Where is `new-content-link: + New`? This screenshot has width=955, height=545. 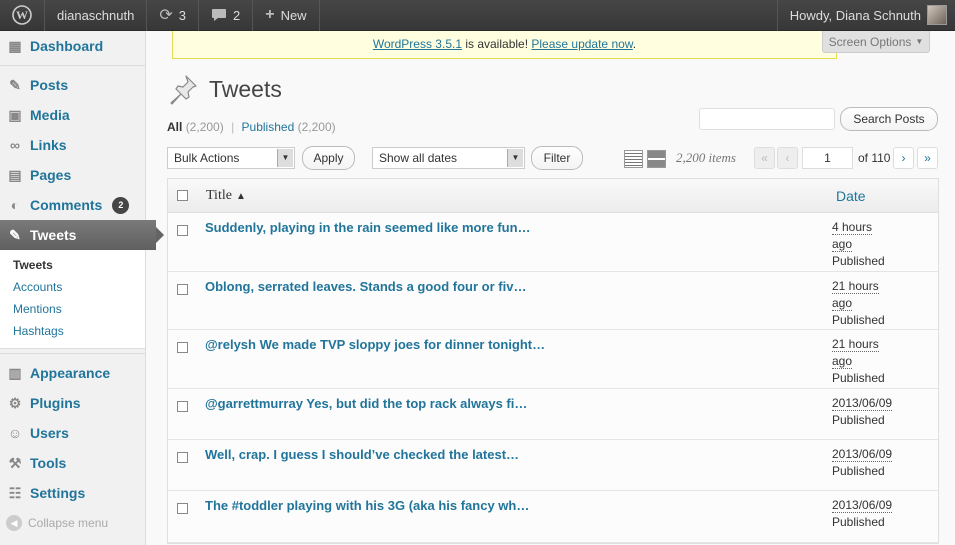 new-content-link: + New is located at coordinates (286, 15).